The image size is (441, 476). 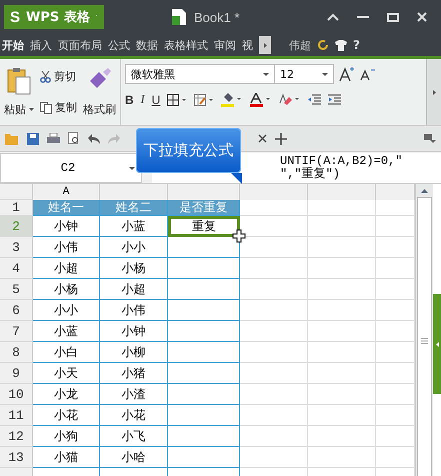 I want to click on grow-font-icon, so click(x=347, y=74).